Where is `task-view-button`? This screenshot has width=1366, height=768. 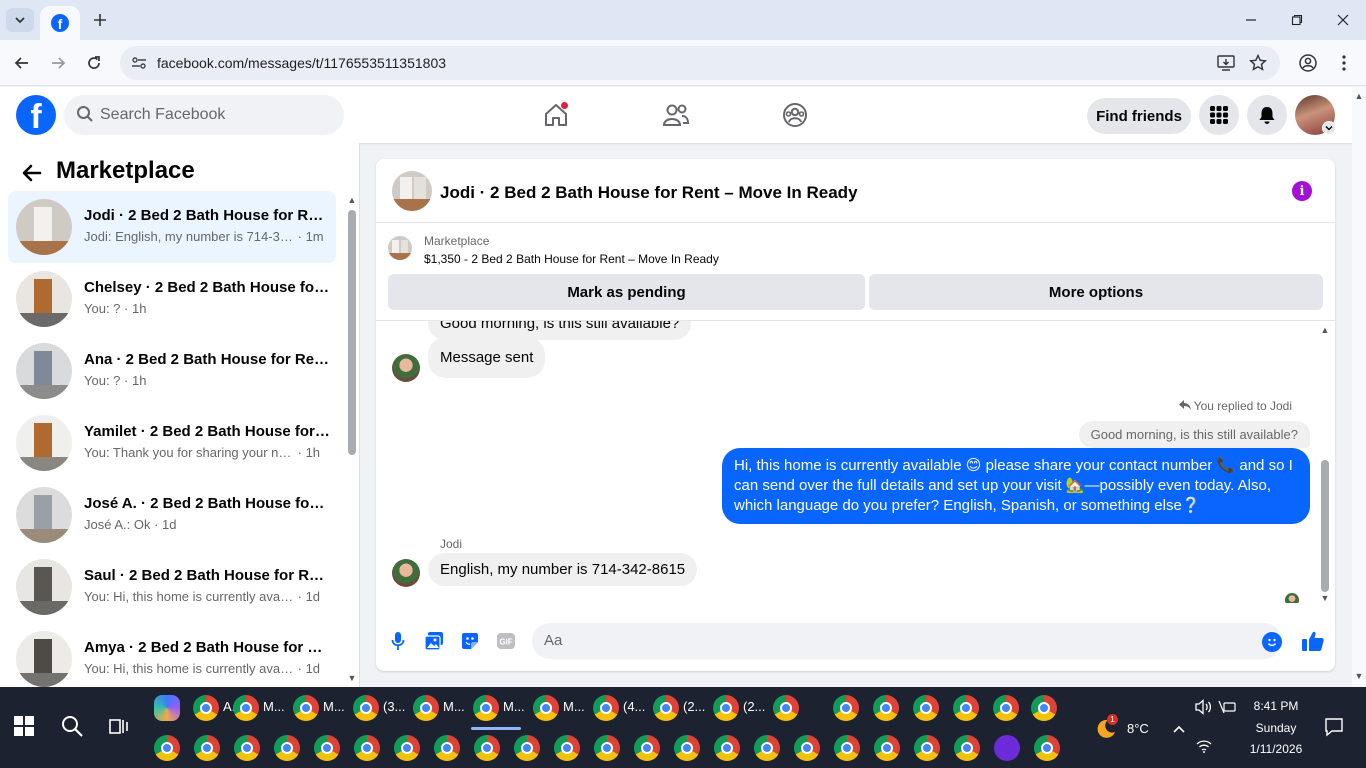
task-view-button is located at coordinates (119, 728).